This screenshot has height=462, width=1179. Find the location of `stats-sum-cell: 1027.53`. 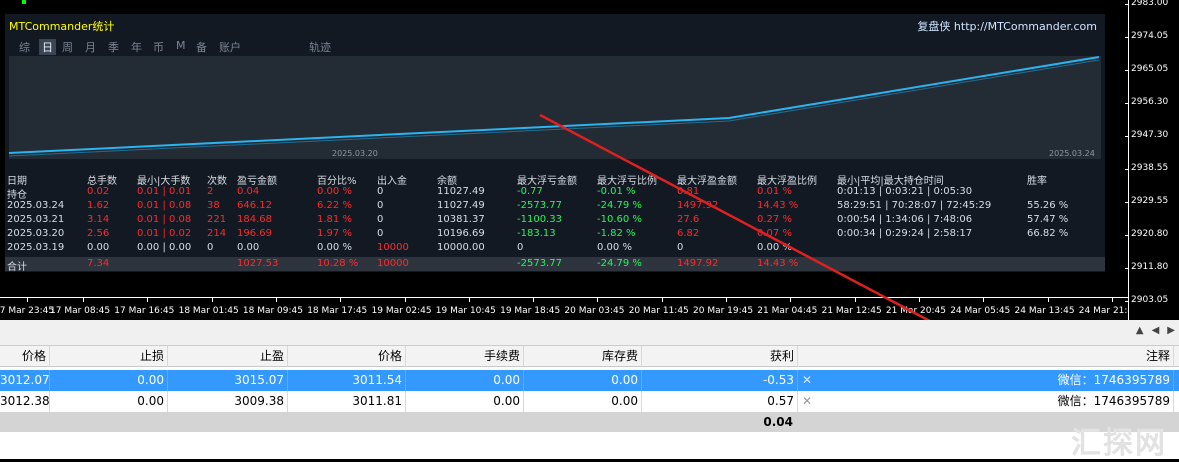

stats-sum-cell: 1027.53 is located at coordinates (258, 263).